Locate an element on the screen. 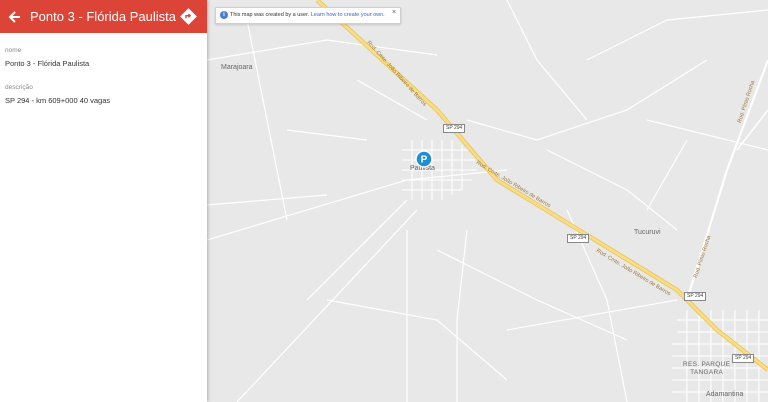  info-icon: i is located at coordinates (224, 15).